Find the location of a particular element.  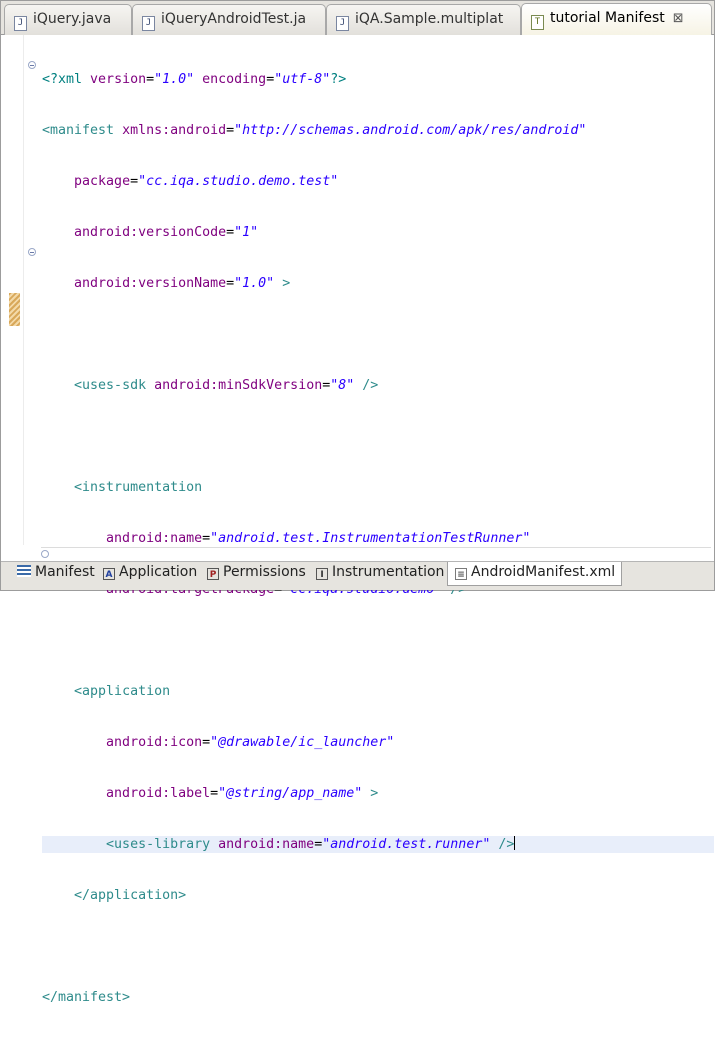

code-line: android:icon="@drawable/ic_launcher" is located at coordinates (250, 742).